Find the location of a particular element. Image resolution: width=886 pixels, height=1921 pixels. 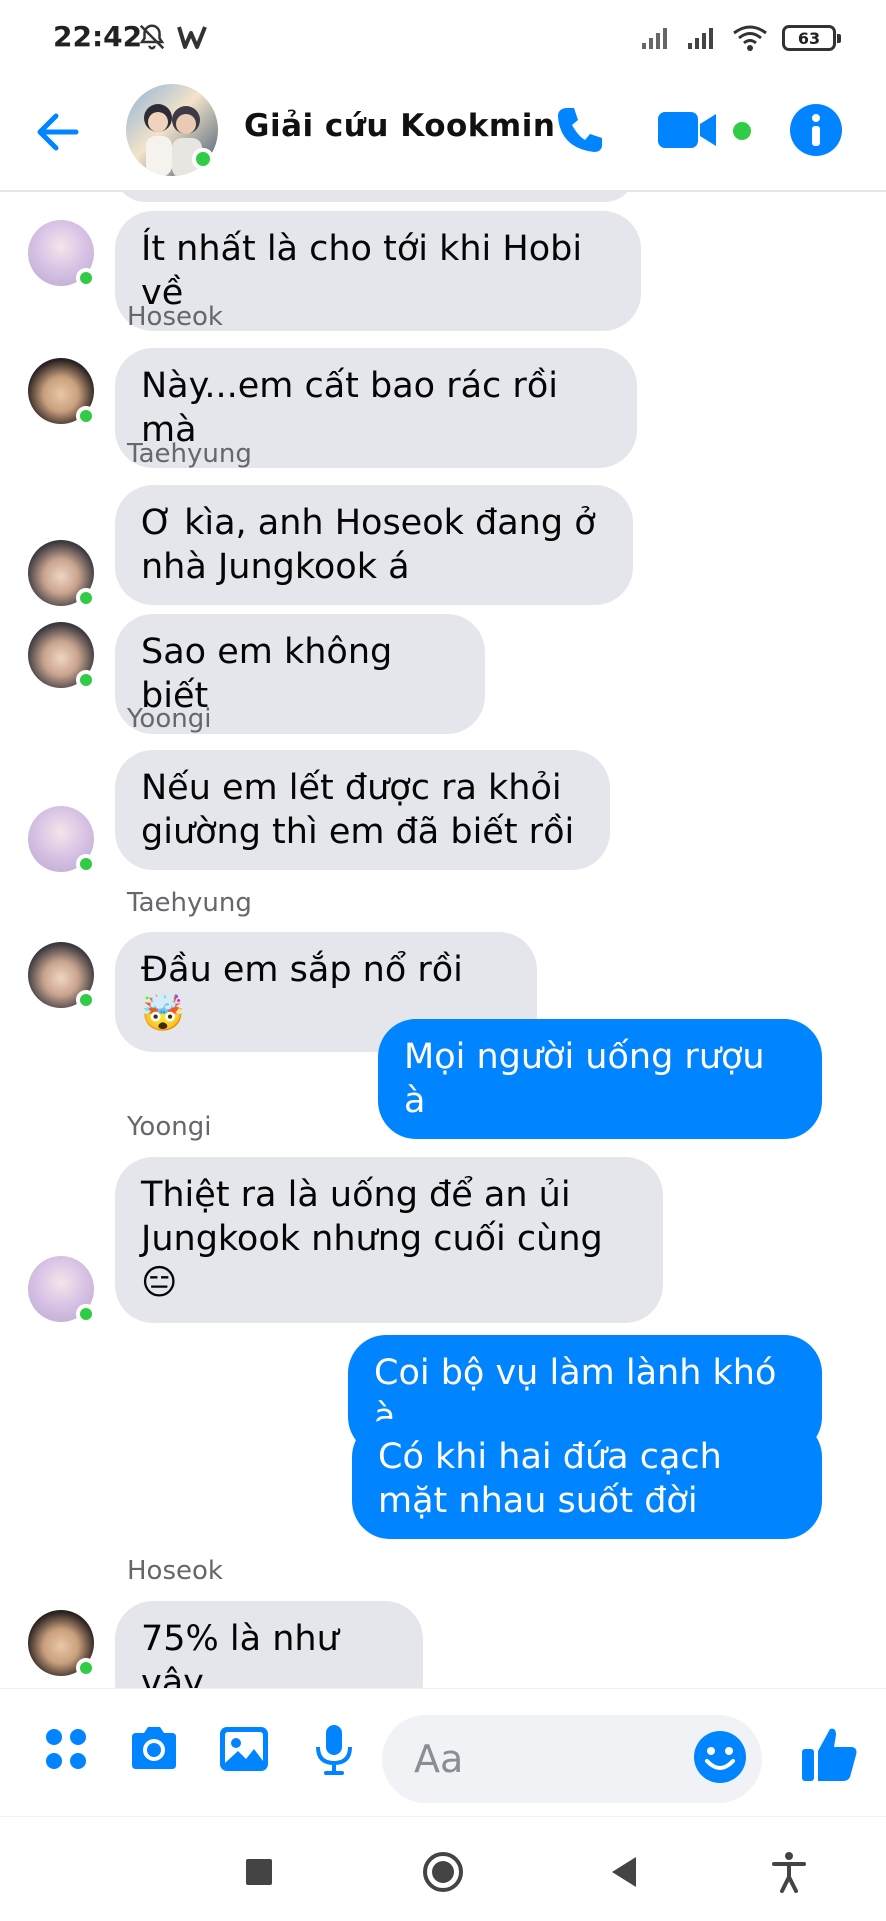

battery-indicator: 63 is located at coordinates (811, 38).